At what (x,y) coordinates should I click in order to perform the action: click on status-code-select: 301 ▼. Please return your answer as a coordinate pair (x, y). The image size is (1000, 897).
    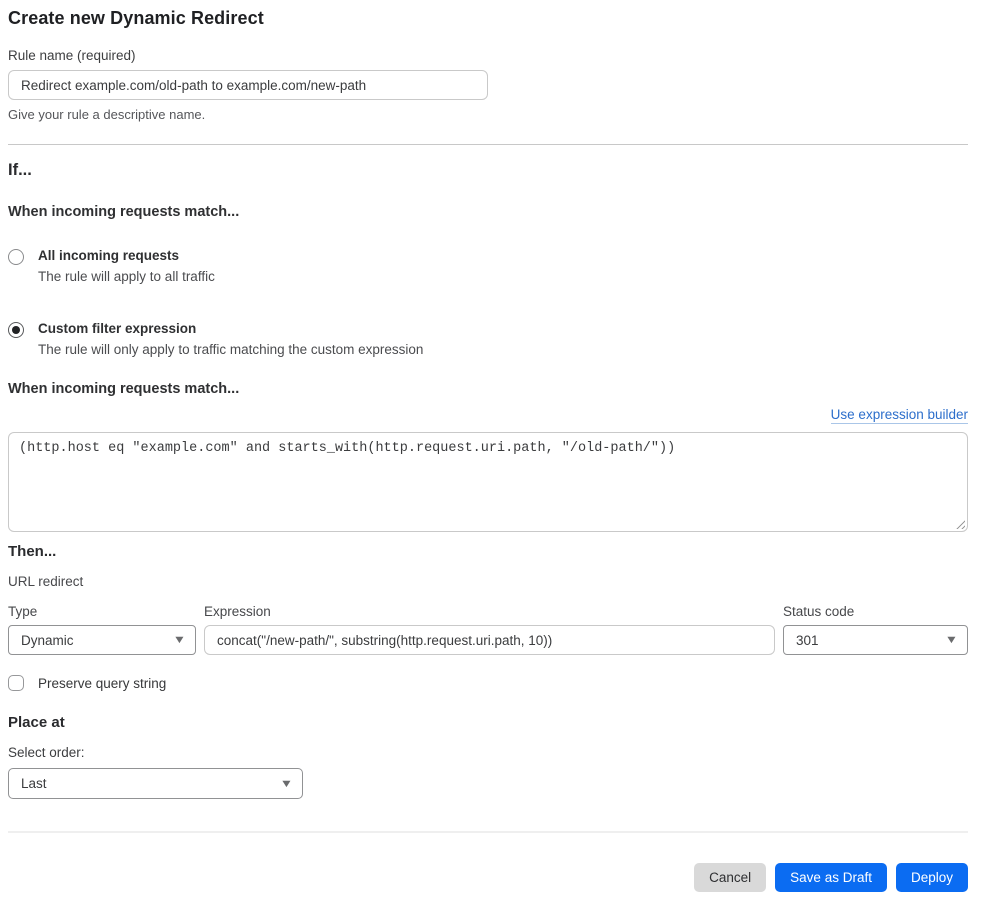
    Looking at the image, I should click on (875, 640).